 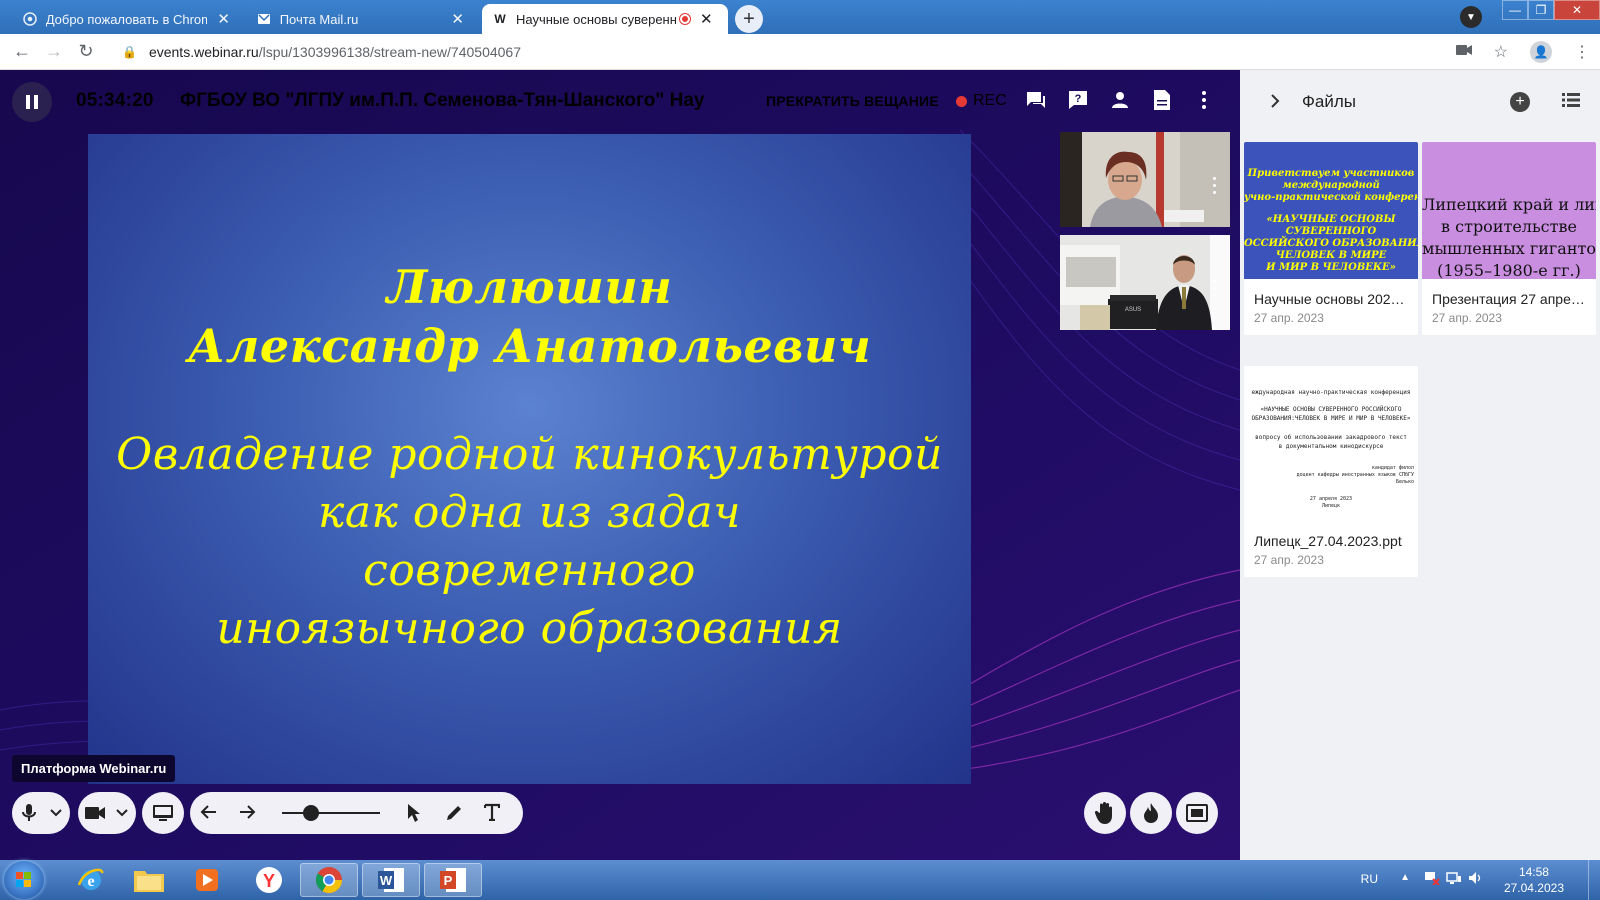 I want to click on picture-in-picture-icon, so click(x=1197, y=813).